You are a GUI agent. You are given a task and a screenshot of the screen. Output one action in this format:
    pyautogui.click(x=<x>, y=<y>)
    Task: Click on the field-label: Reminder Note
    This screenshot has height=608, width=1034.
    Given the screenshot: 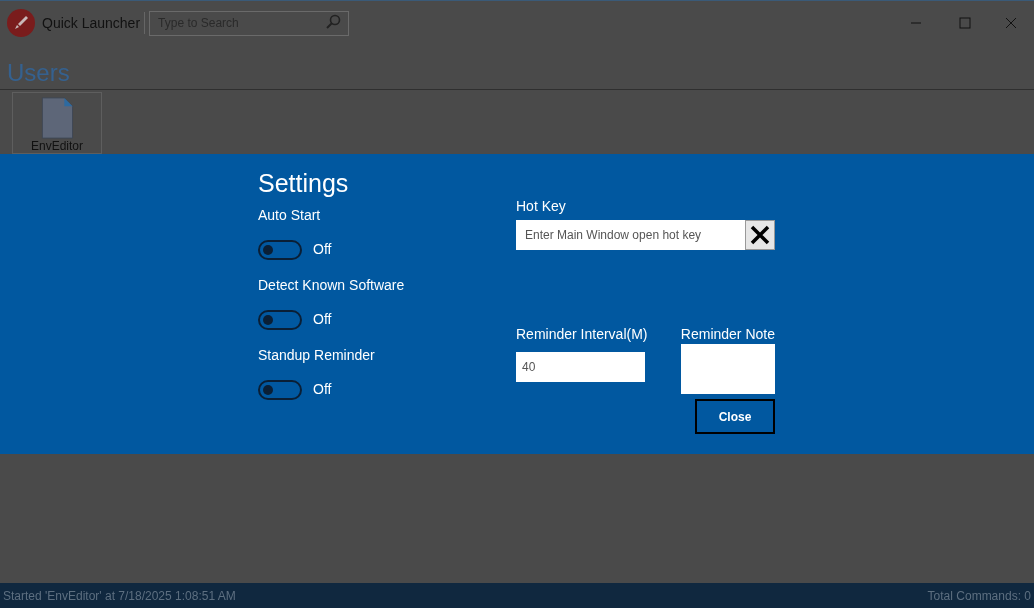 What is the action you would take?
    pyautogui.click(x=727, y=334)
    